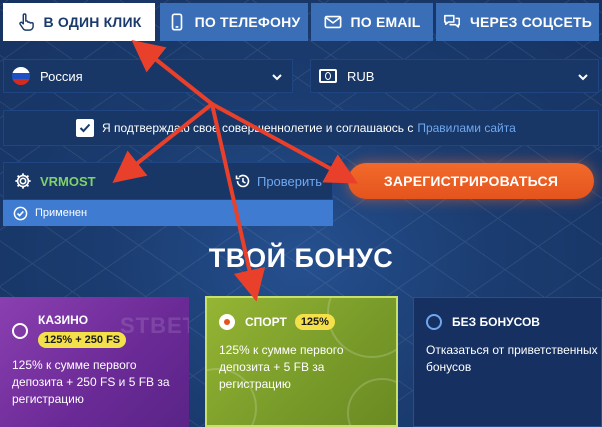 The height and width of the screenshot is (427, 602). What do you see at coordinates (20, 331) in the screenshot?
I see `bonus-radio-casino` at bounding box center [20, 331].